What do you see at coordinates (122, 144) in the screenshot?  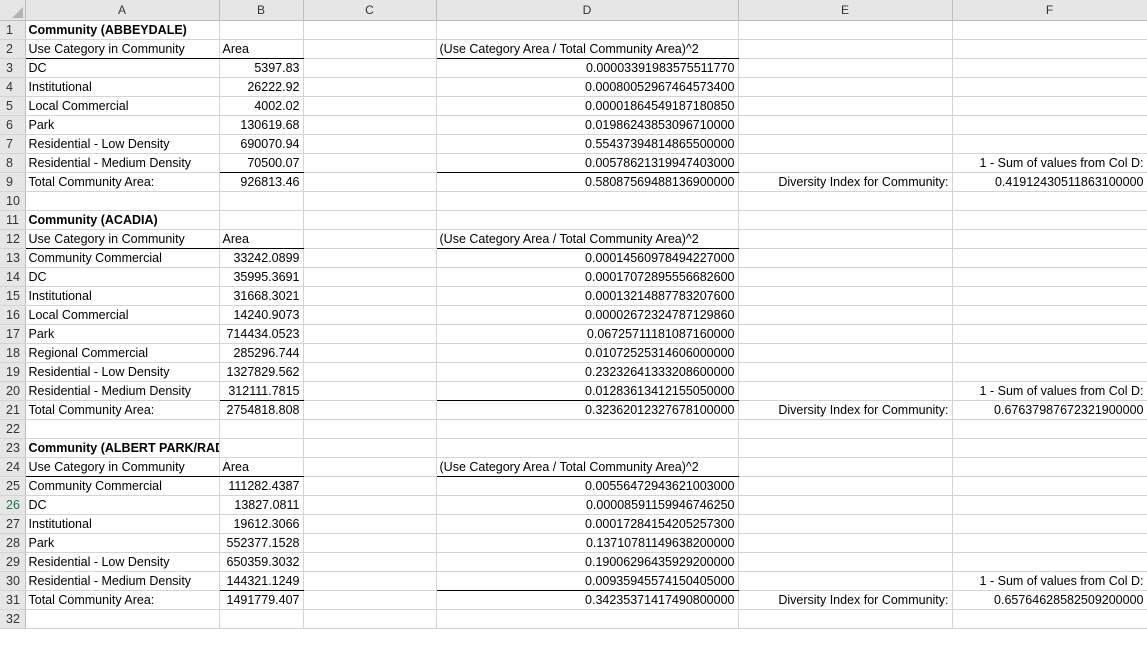 I see `cell-a: Residential - Low Density` at bounding box center [122, 144].